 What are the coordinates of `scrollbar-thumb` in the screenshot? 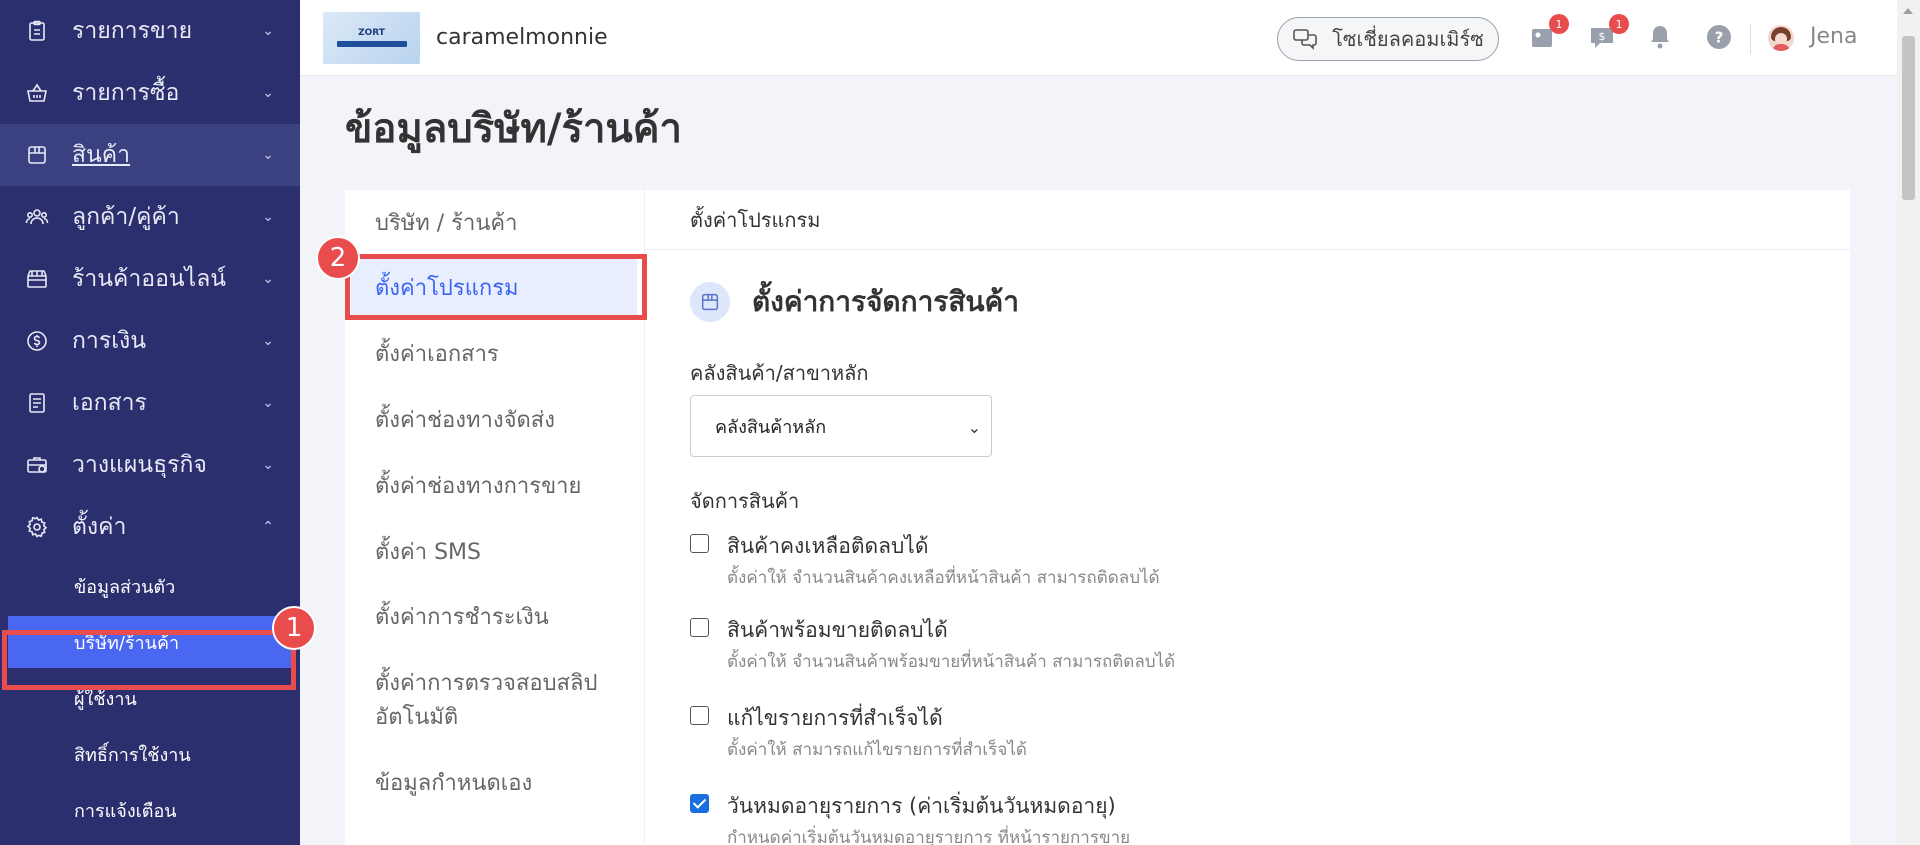 It's located at (1908, 118).